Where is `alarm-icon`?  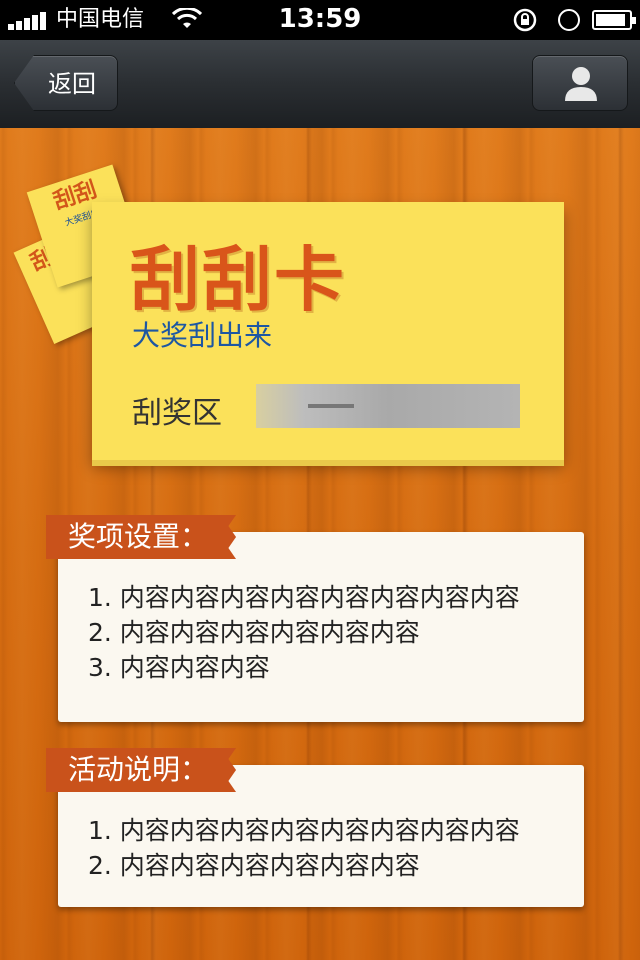
alarm-icon is located at coordinates (569, 20).